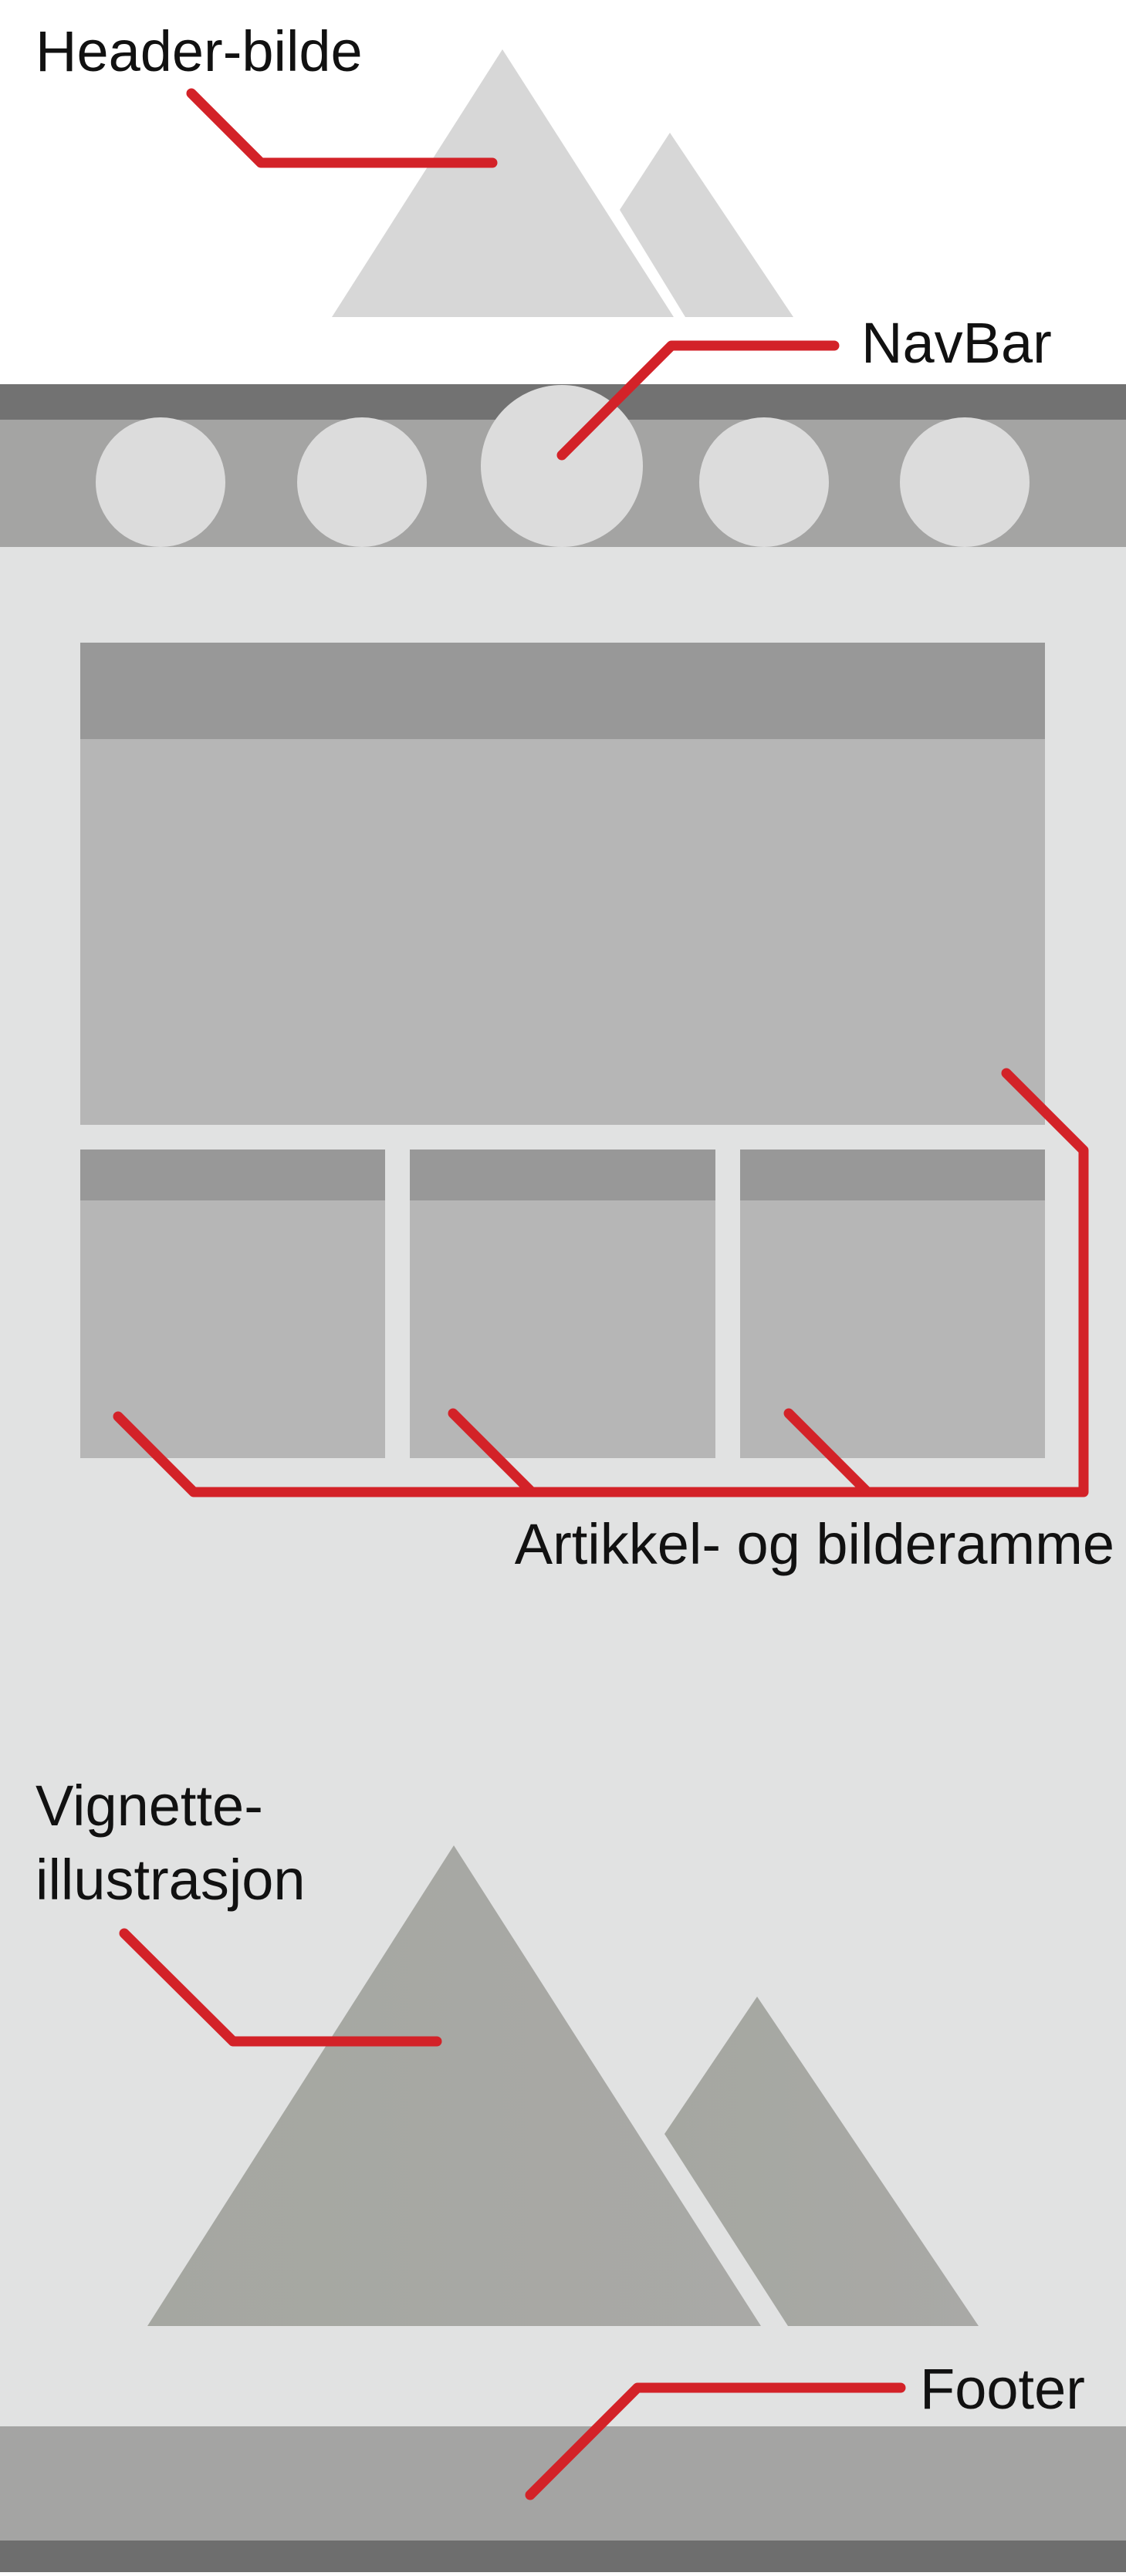 This screenshot has width=1126, height=2576. What do you see at coordinates (563, 2483) in the screenshot?
I see `footer-body` at bounding box center [563, 2483].